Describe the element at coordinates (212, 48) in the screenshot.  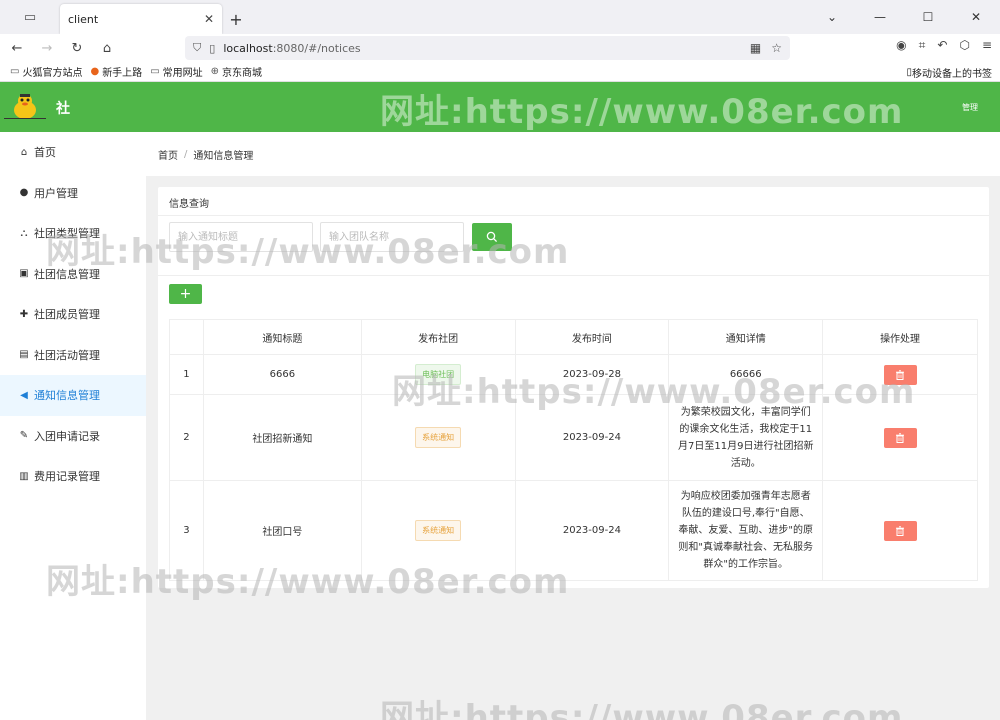
I see `page-icon: ▯` at that location.